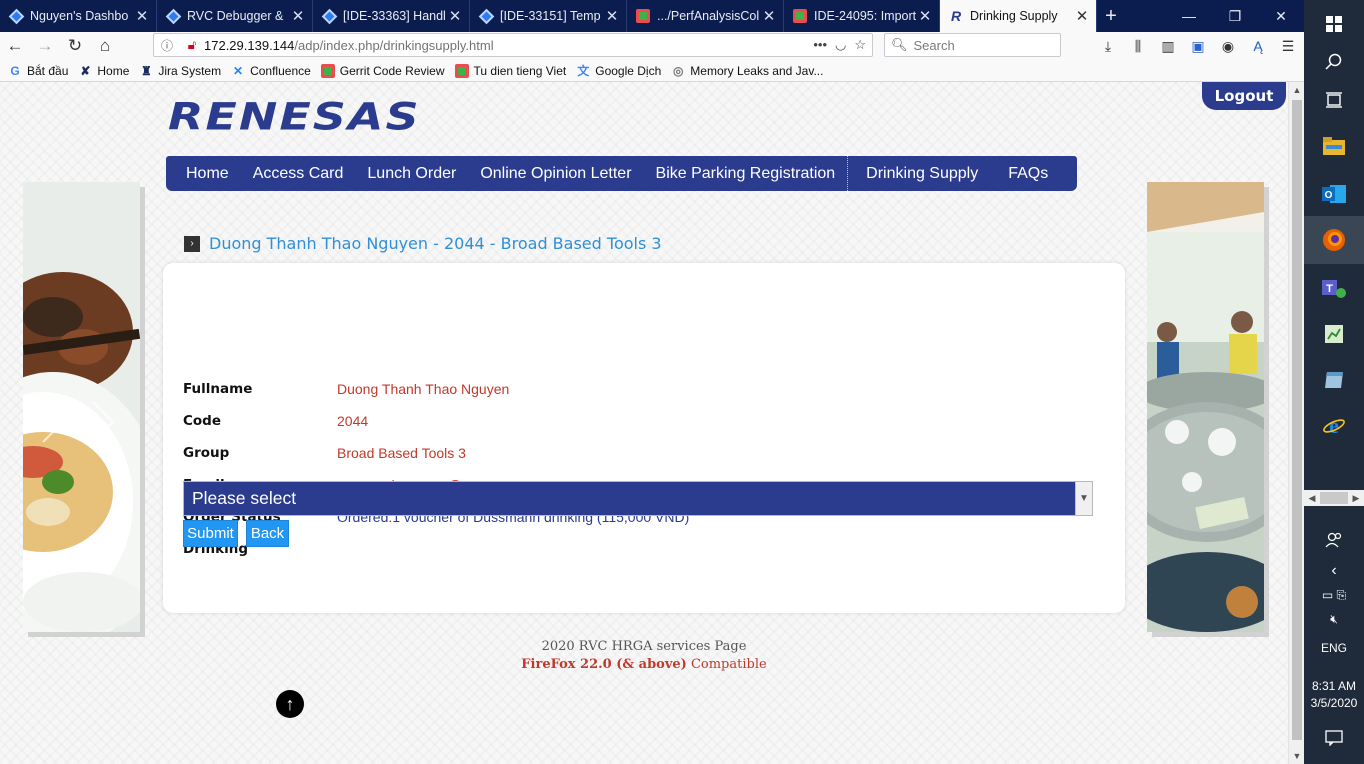 Image resolution: width=1364 pixels, height=764 pixels. Describe the element at coordinates (1244, 96) in the screenshot. I see `logout-button: Logout` at that location.